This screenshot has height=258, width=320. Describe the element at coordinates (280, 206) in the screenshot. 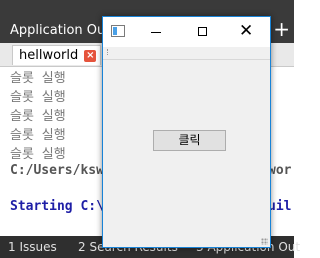

I see `starting-line-right: uil` at that location.